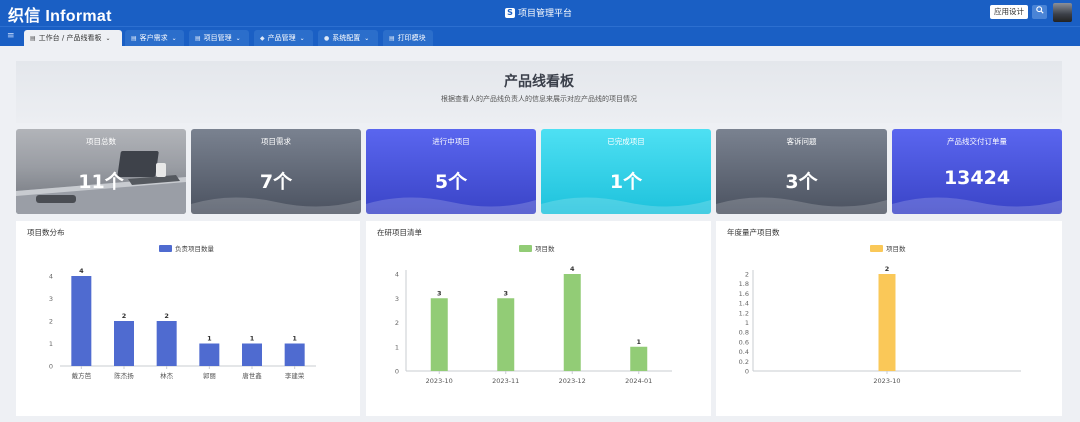 This screenshot has width=1080, height=422. Describe the element at coordinates (1062, 12) in the screenshot. I see `avatar` at that location.